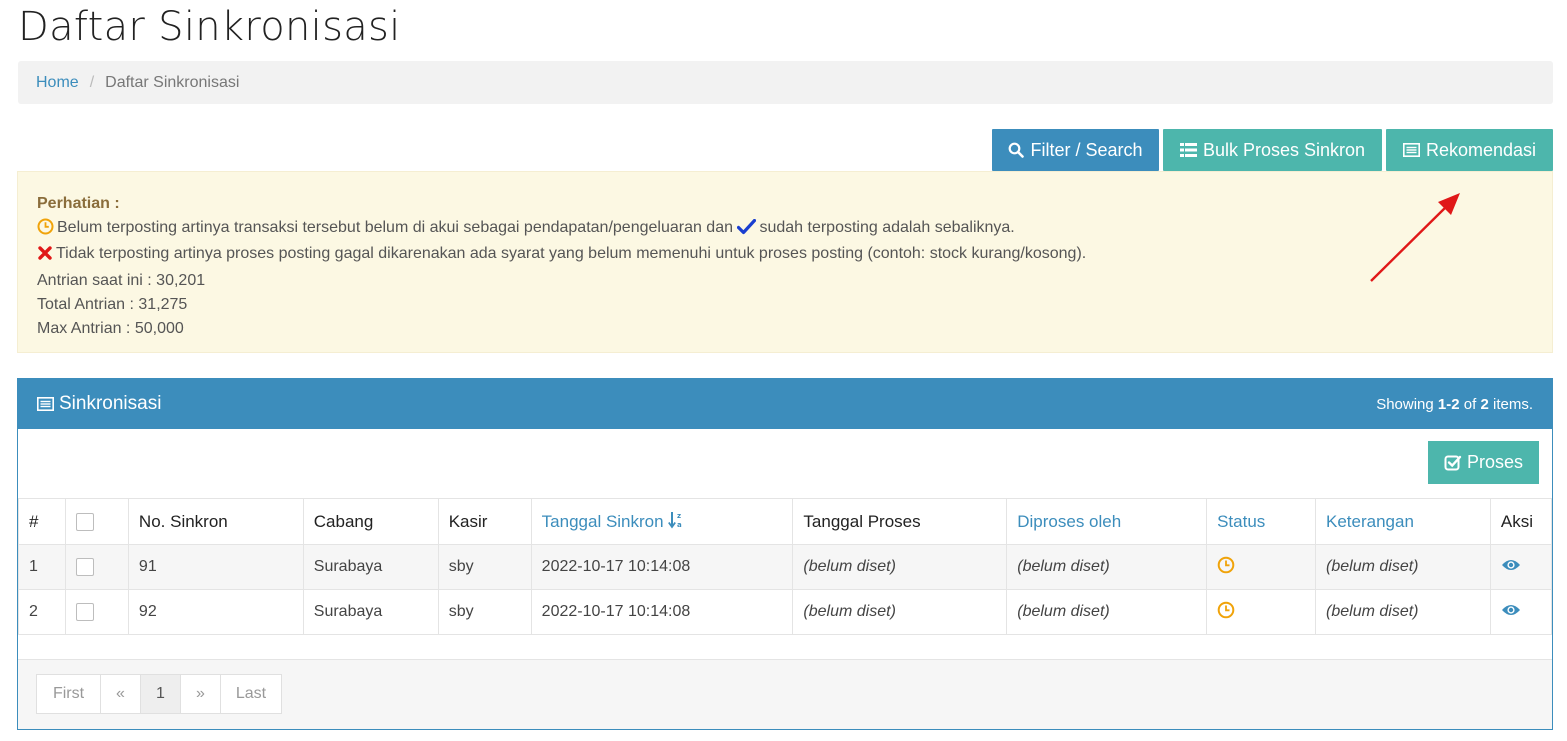  I want to click on panel-title: Sinkronisasi, so click(99, 404).